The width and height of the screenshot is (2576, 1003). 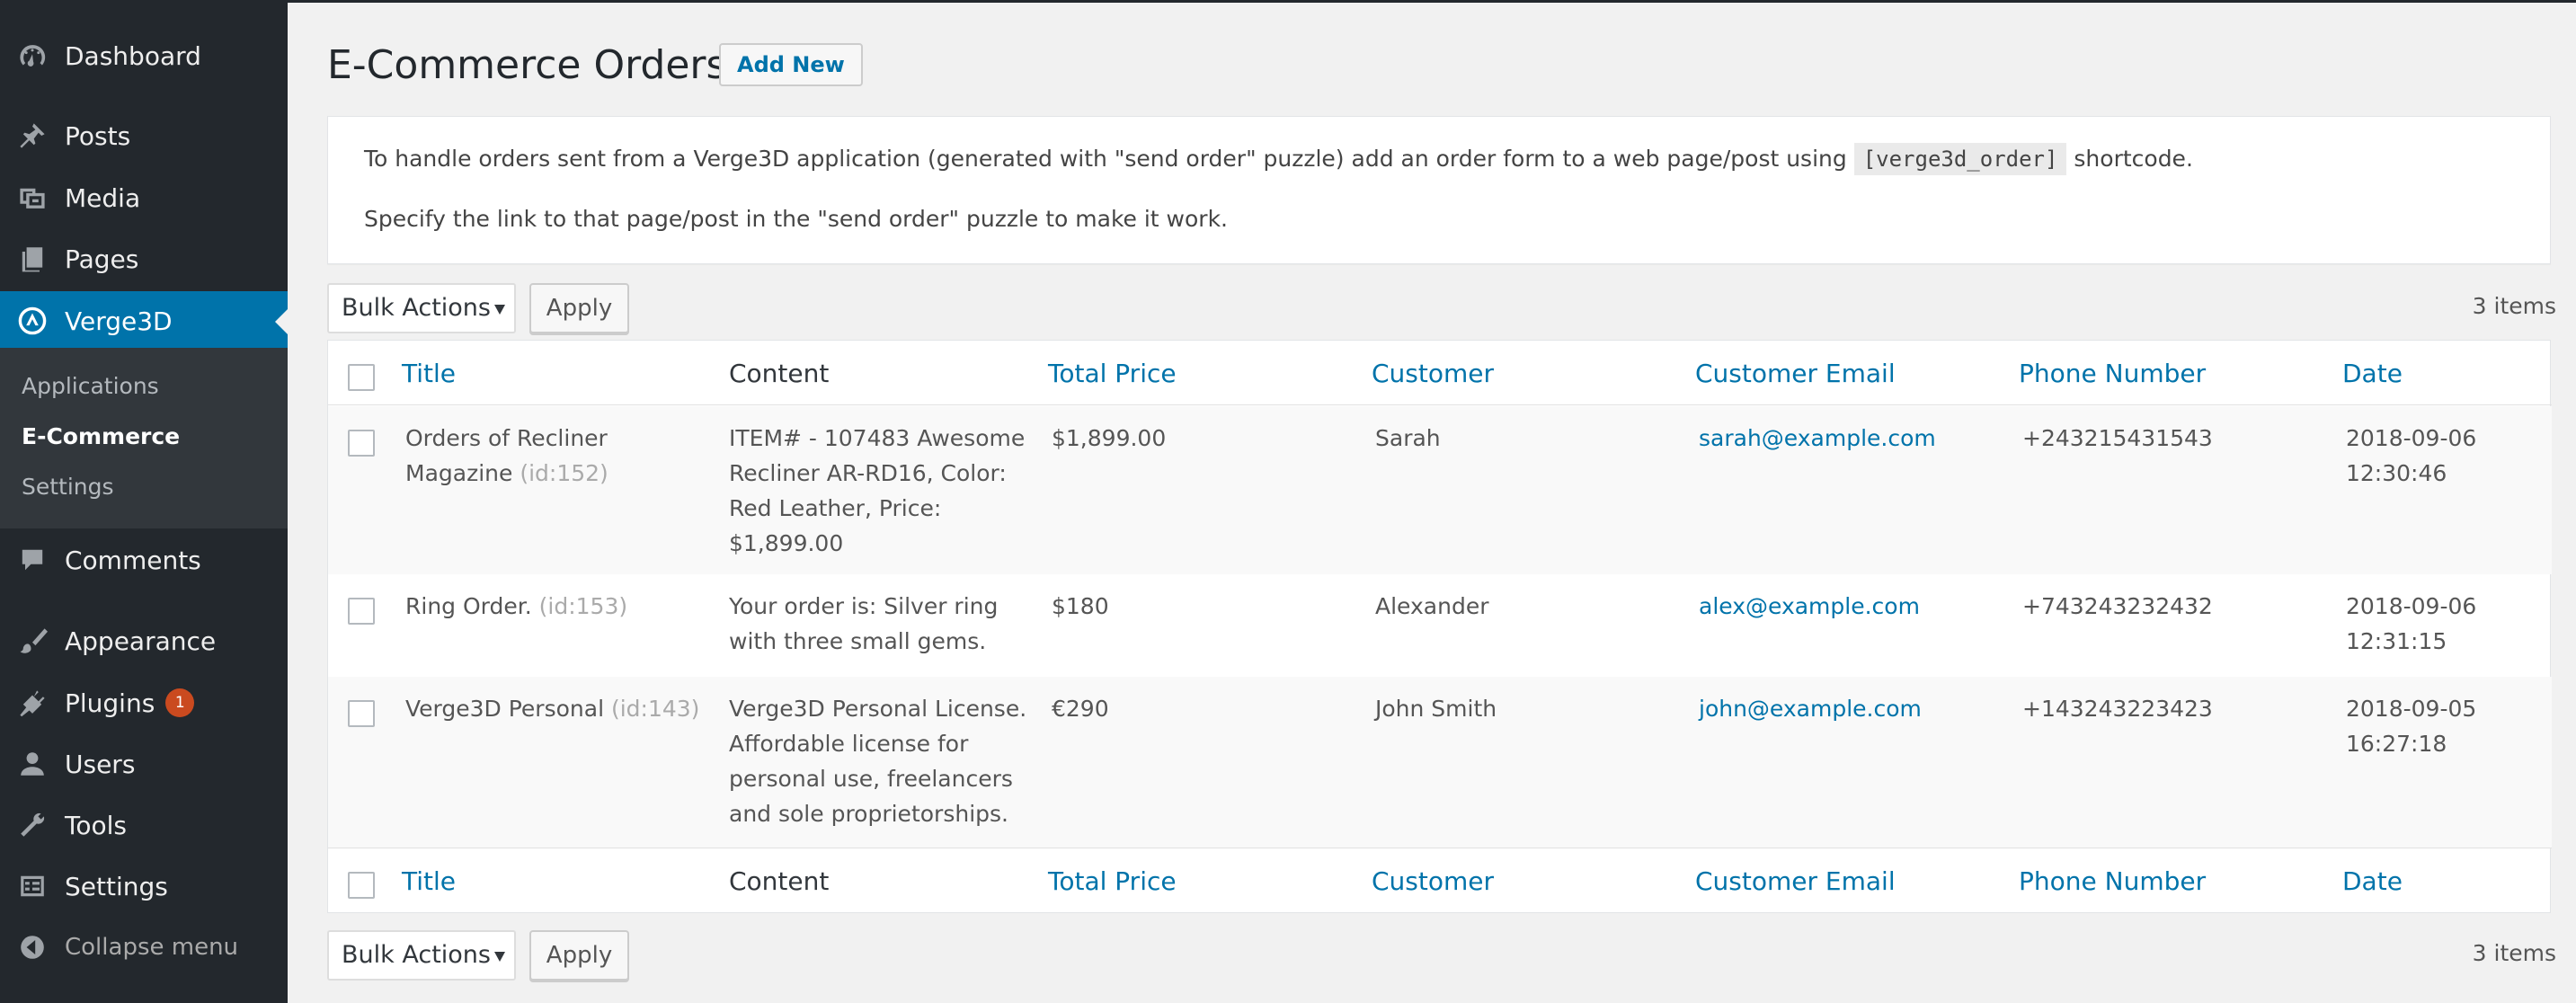 What do you see at coordinates (429, 881) in the screenshot?
I see `column-title-footer: Title` at bounding box center [429, 881].